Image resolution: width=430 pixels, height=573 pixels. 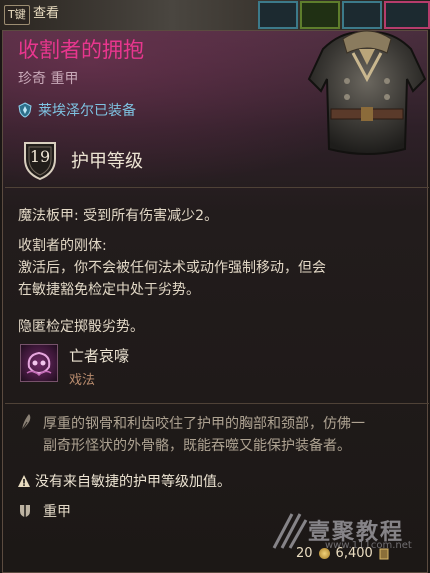 I want to click on no-dex-label: 没有来自敏捷的护甲等级加值。, so click(x=133, y=482).